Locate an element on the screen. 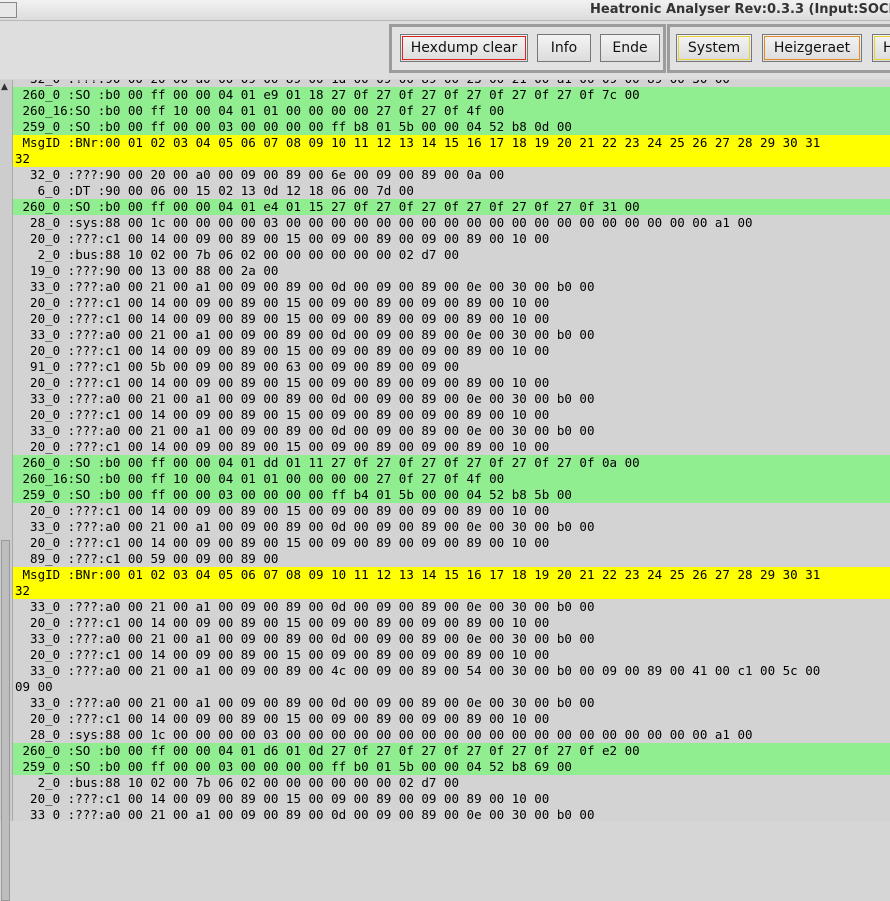 This screenshot has width=890, height=901. log-row: 09 00 is located at coordinates (34, 686).